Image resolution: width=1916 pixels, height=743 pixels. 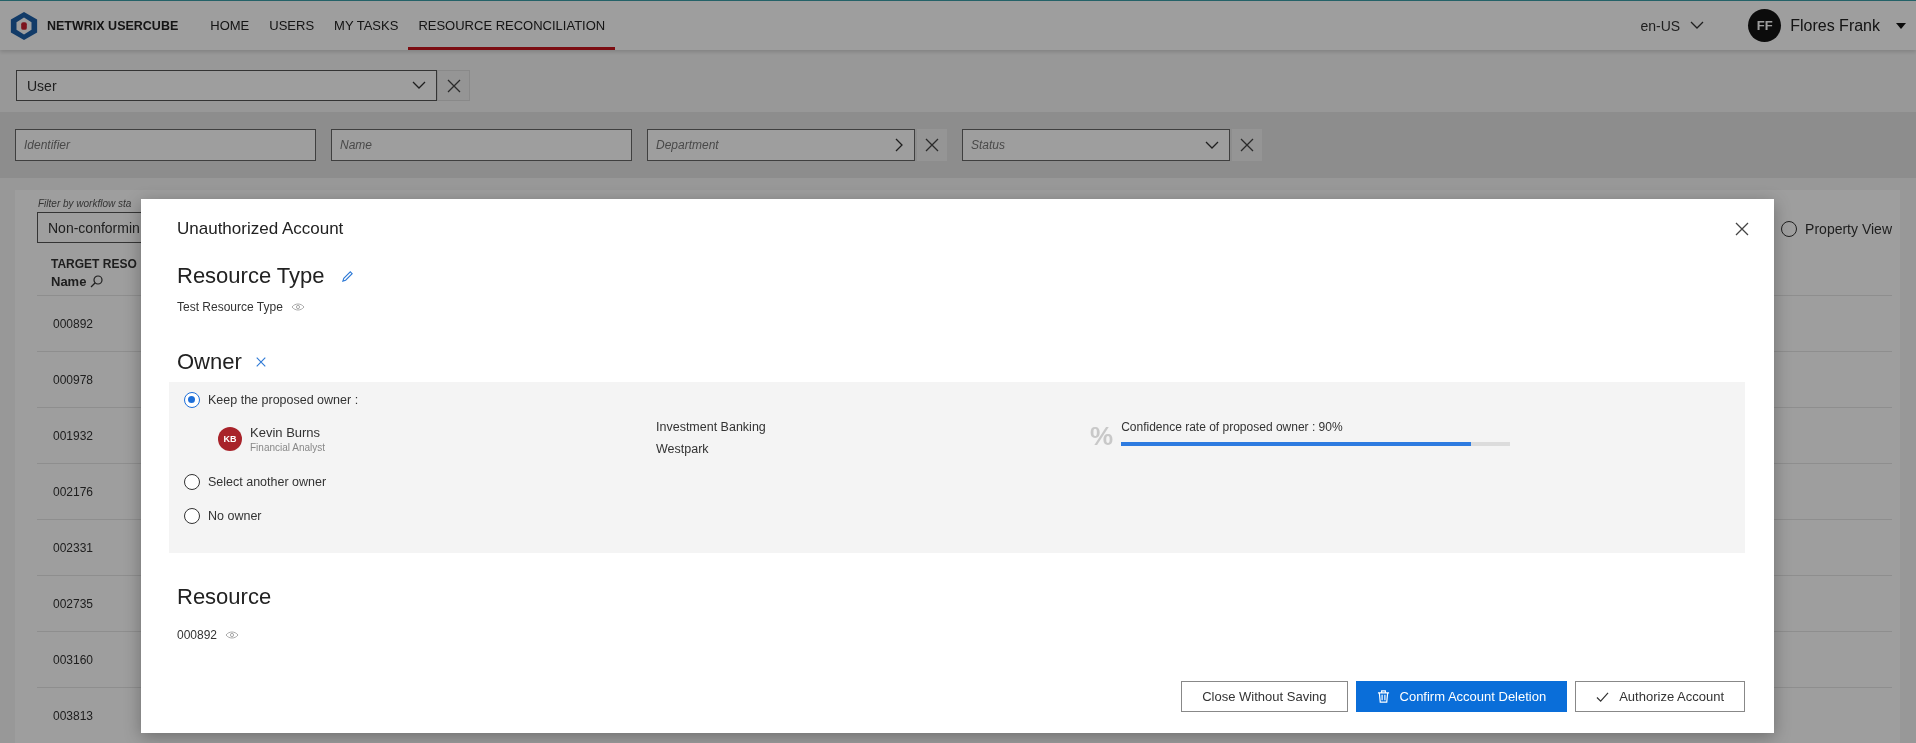 I want to click on filter-field: Department, so click(x=781, y=145).